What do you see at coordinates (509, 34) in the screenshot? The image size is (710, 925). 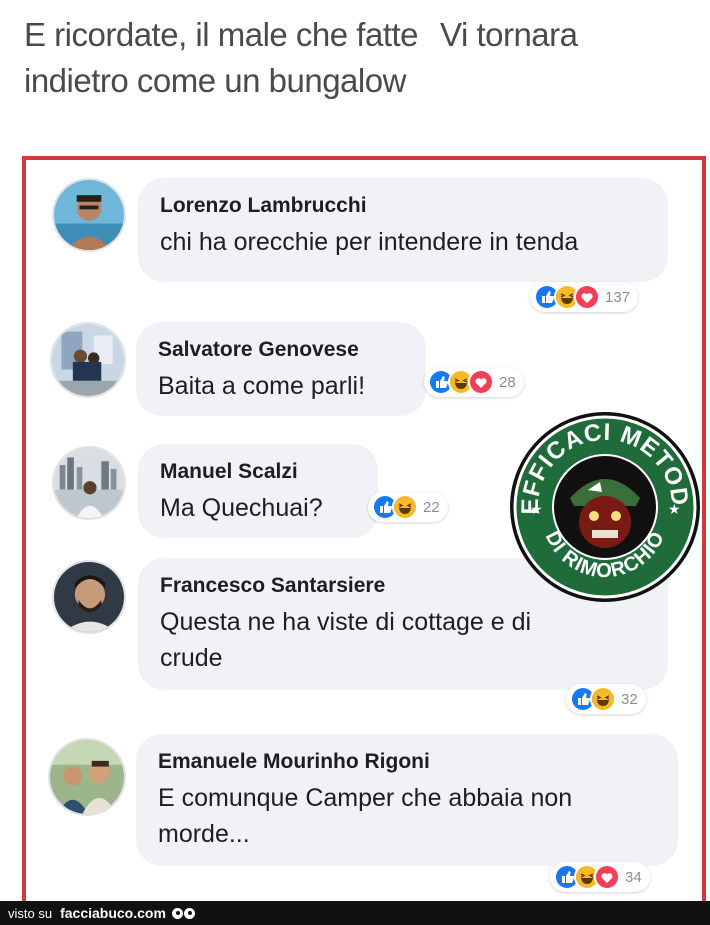 I see `caption-line-1-part-2: Vi tornara` at bounding box center [509, 34].